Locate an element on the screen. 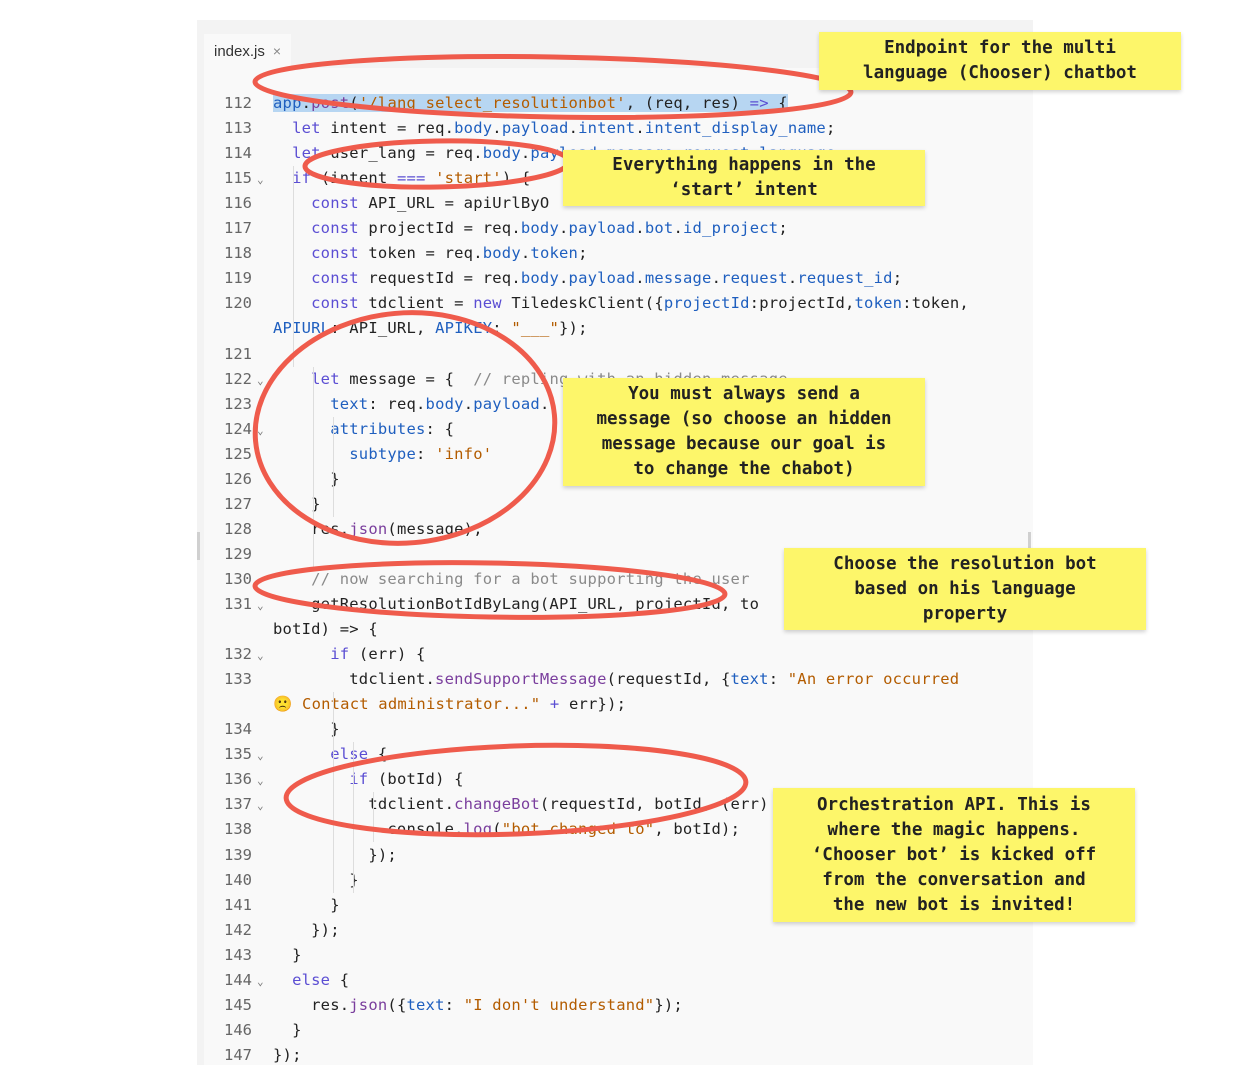  code-line: const API_URL = apiUrlByO is located at coordinates (411, 203).